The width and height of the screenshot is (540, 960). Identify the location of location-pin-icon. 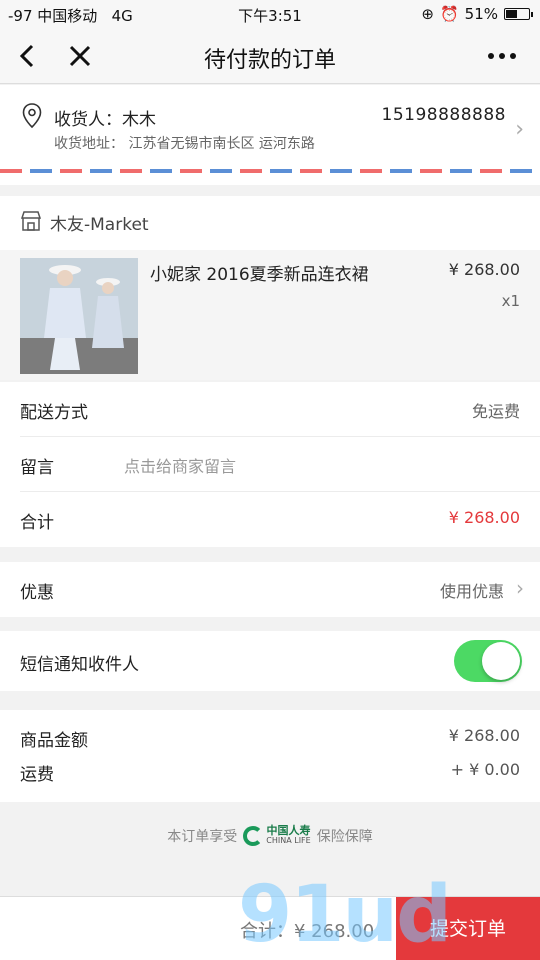
(32, 116).